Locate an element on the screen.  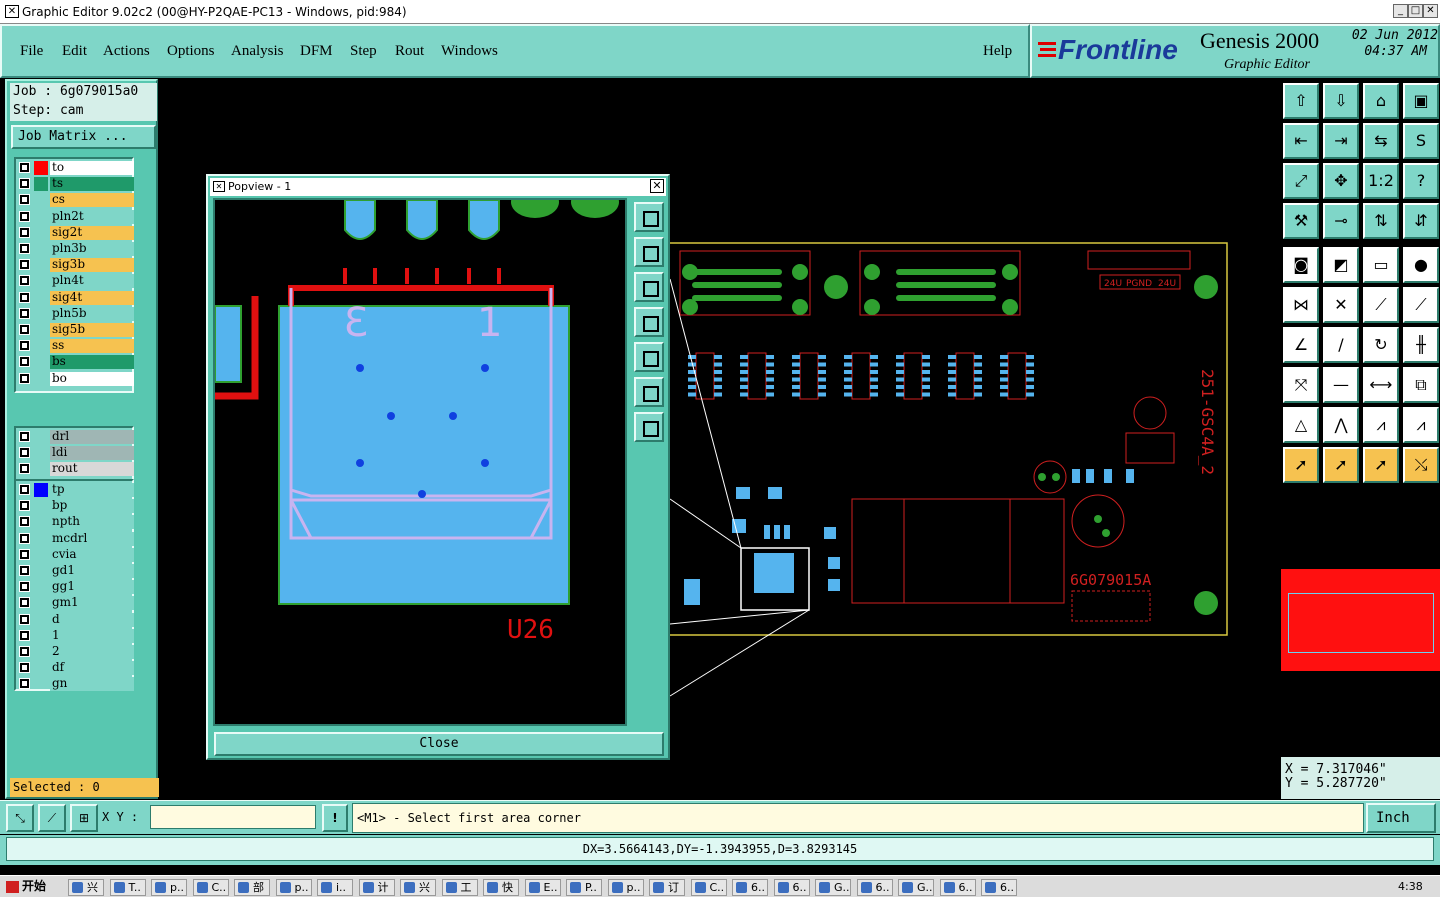
layer-row-mcdrl: mcdrl is located at coordinates (76, 538).